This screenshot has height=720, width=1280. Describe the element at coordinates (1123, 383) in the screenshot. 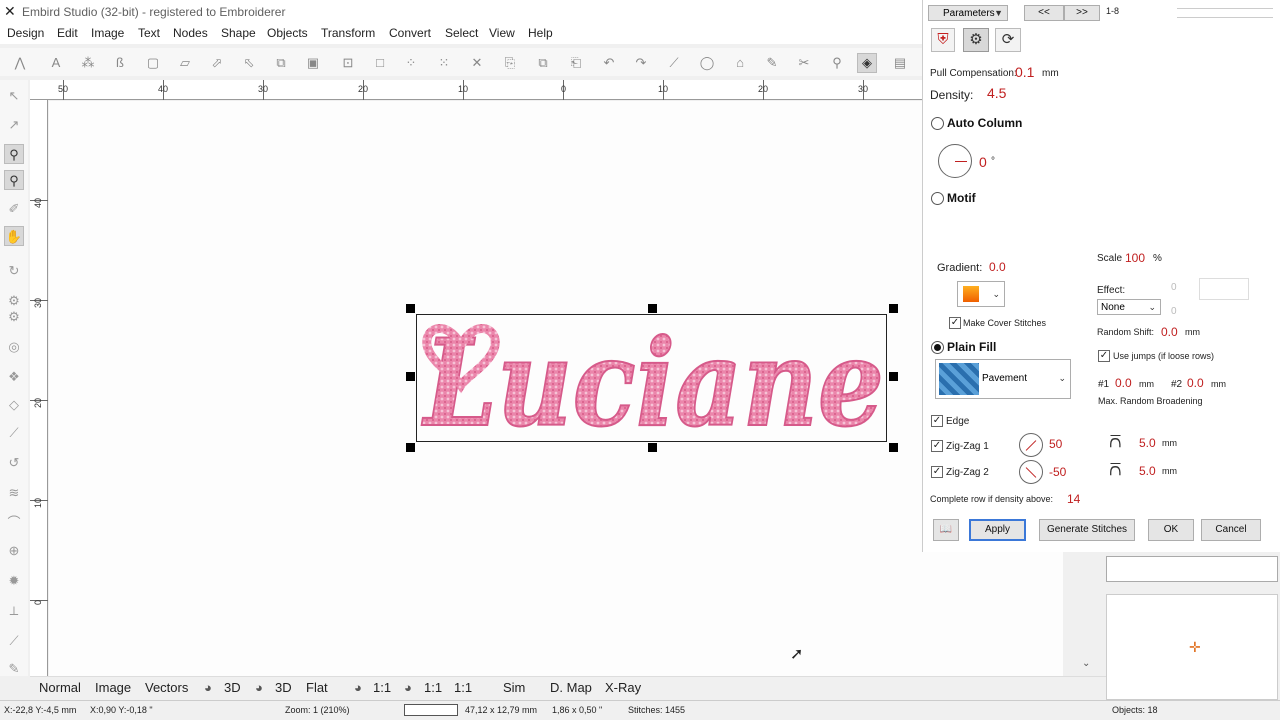

I see `broad1-value: 0.0` at that location.